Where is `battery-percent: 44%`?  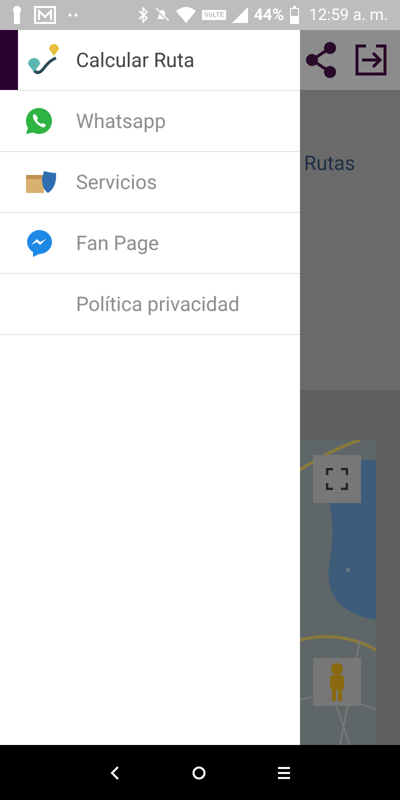
battery-percent: 44% is located at coordinates (269, 15).